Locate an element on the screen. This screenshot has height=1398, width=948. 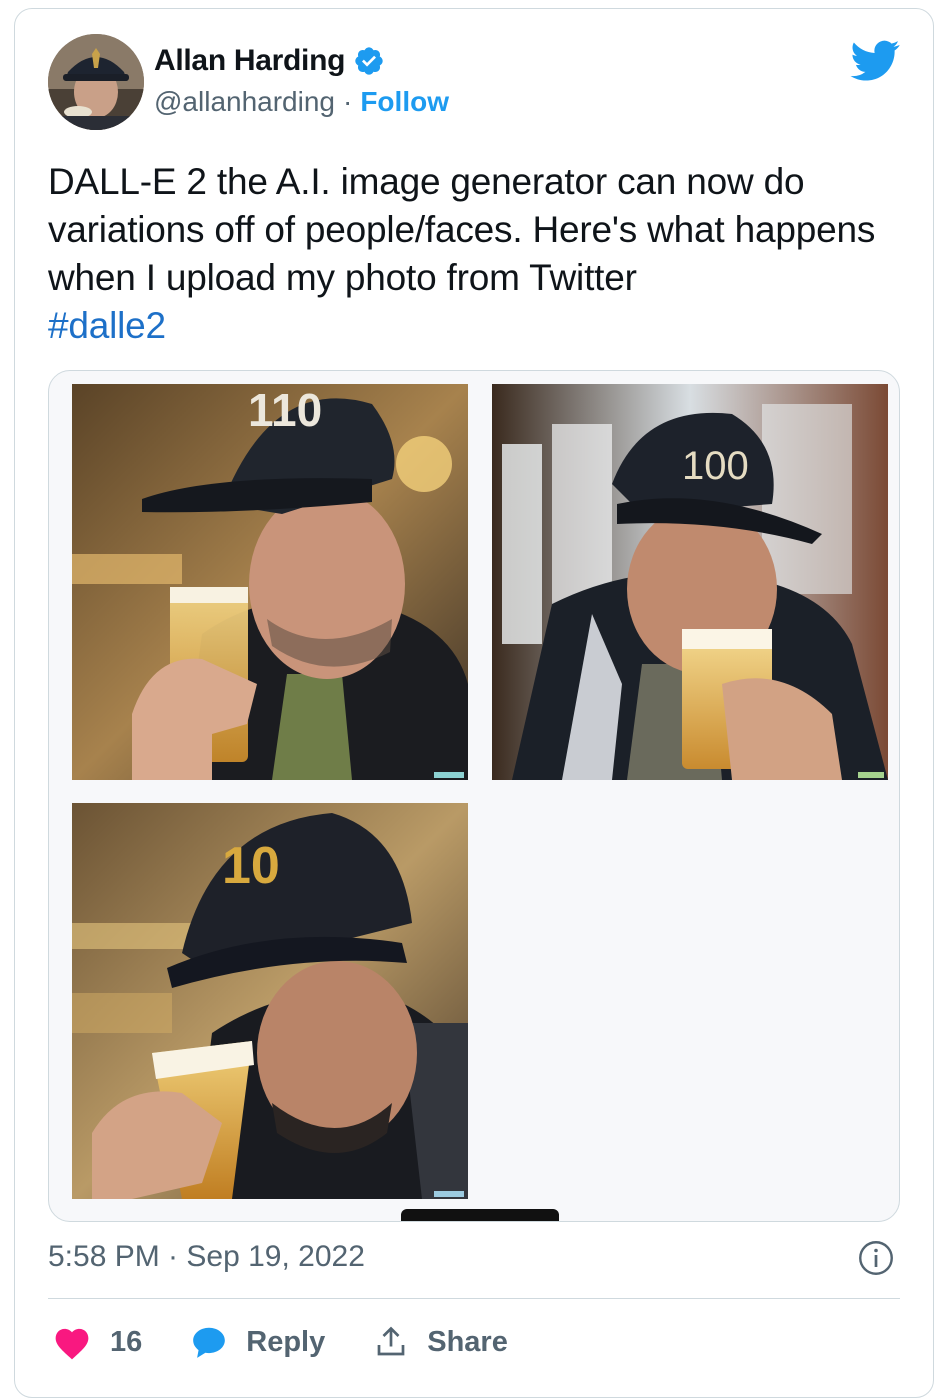
reply-button: Reply is located at coordinates (257, 1342).